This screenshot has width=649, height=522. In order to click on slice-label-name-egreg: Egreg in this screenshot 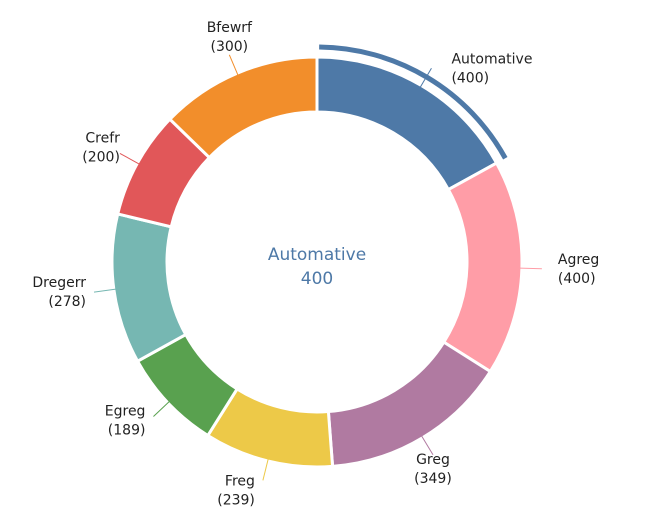, I will do `click(125, 412)`.